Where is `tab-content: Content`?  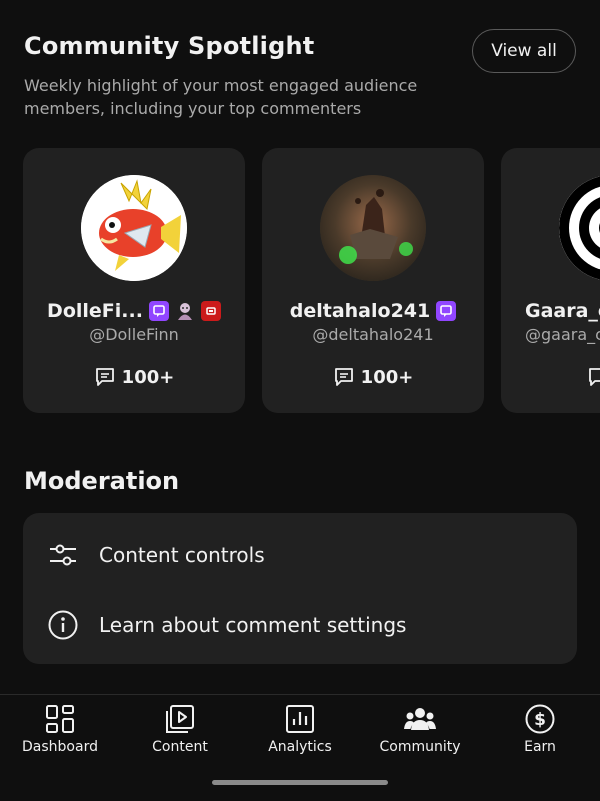 tab-content: Content is located at coordinates (180, 730).